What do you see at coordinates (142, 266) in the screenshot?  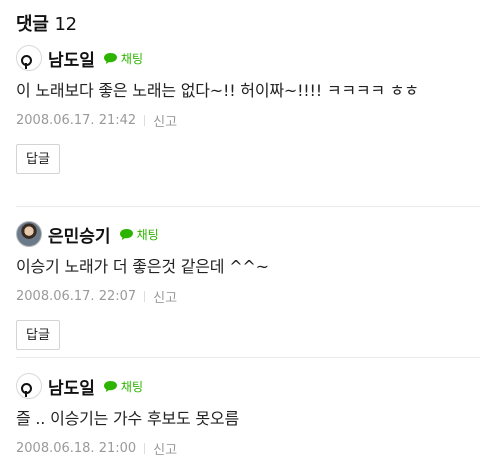 I see `comment-text: 이승기 노래가 더 좋은것 같은데 ^^~` at bounding box center [142, 266].